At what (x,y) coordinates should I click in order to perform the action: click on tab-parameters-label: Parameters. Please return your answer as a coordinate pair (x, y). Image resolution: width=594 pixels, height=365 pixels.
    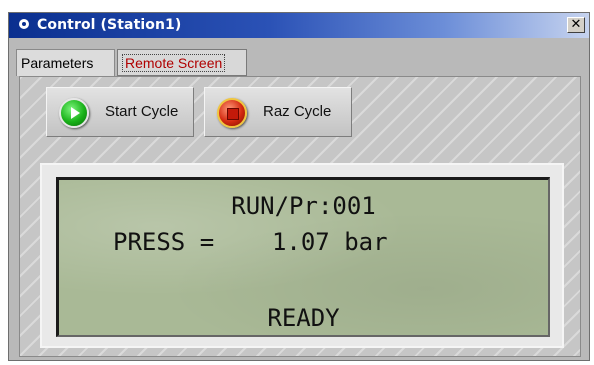
    Looking at the image, I should click on (57, 63).